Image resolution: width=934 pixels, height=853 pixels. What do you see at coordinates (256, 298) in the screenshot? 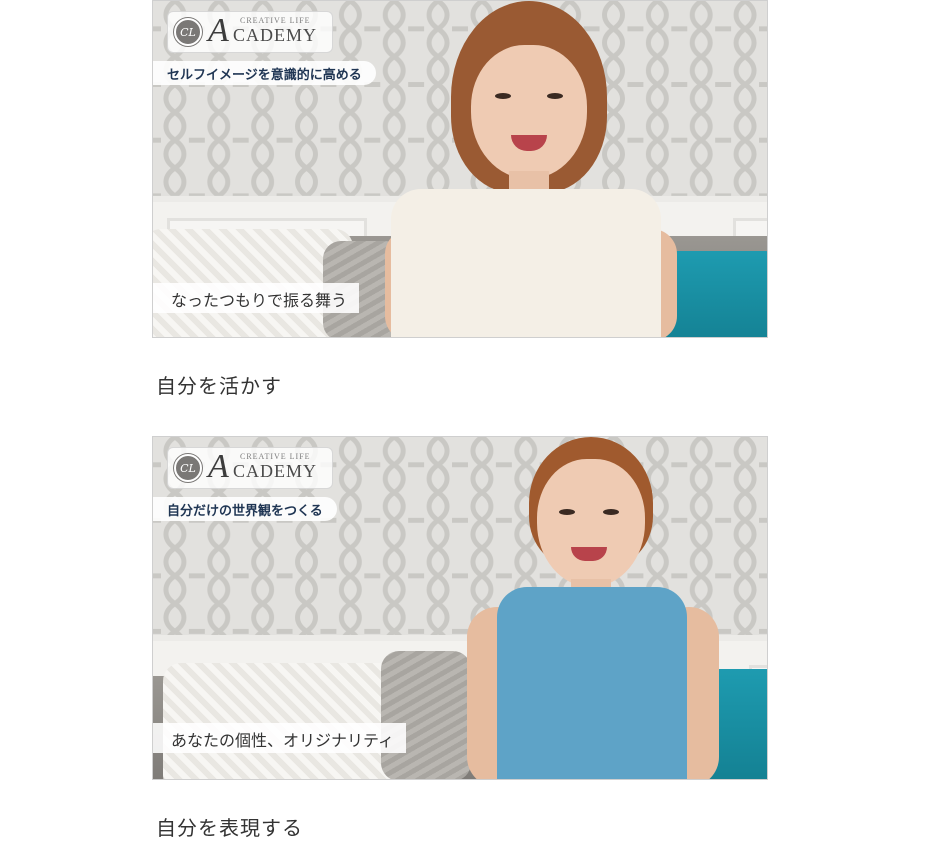
I see `video-caption: なったつもりで振る舞う` at bounding box center [256, 298].